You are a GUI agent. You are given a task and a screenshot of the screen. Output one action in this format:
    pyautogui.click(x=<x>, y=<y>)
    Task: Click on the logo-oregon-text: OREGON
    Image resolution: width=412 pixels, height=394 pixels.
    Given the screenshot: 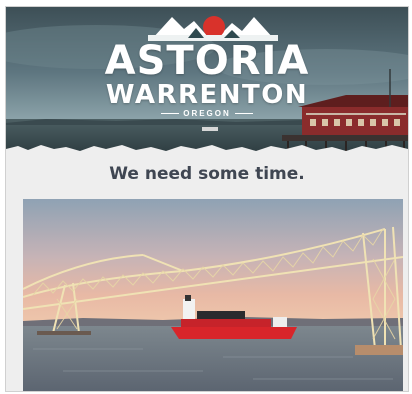 What is the action you would take?
    pyautogui.click(x=207, y=113)
    